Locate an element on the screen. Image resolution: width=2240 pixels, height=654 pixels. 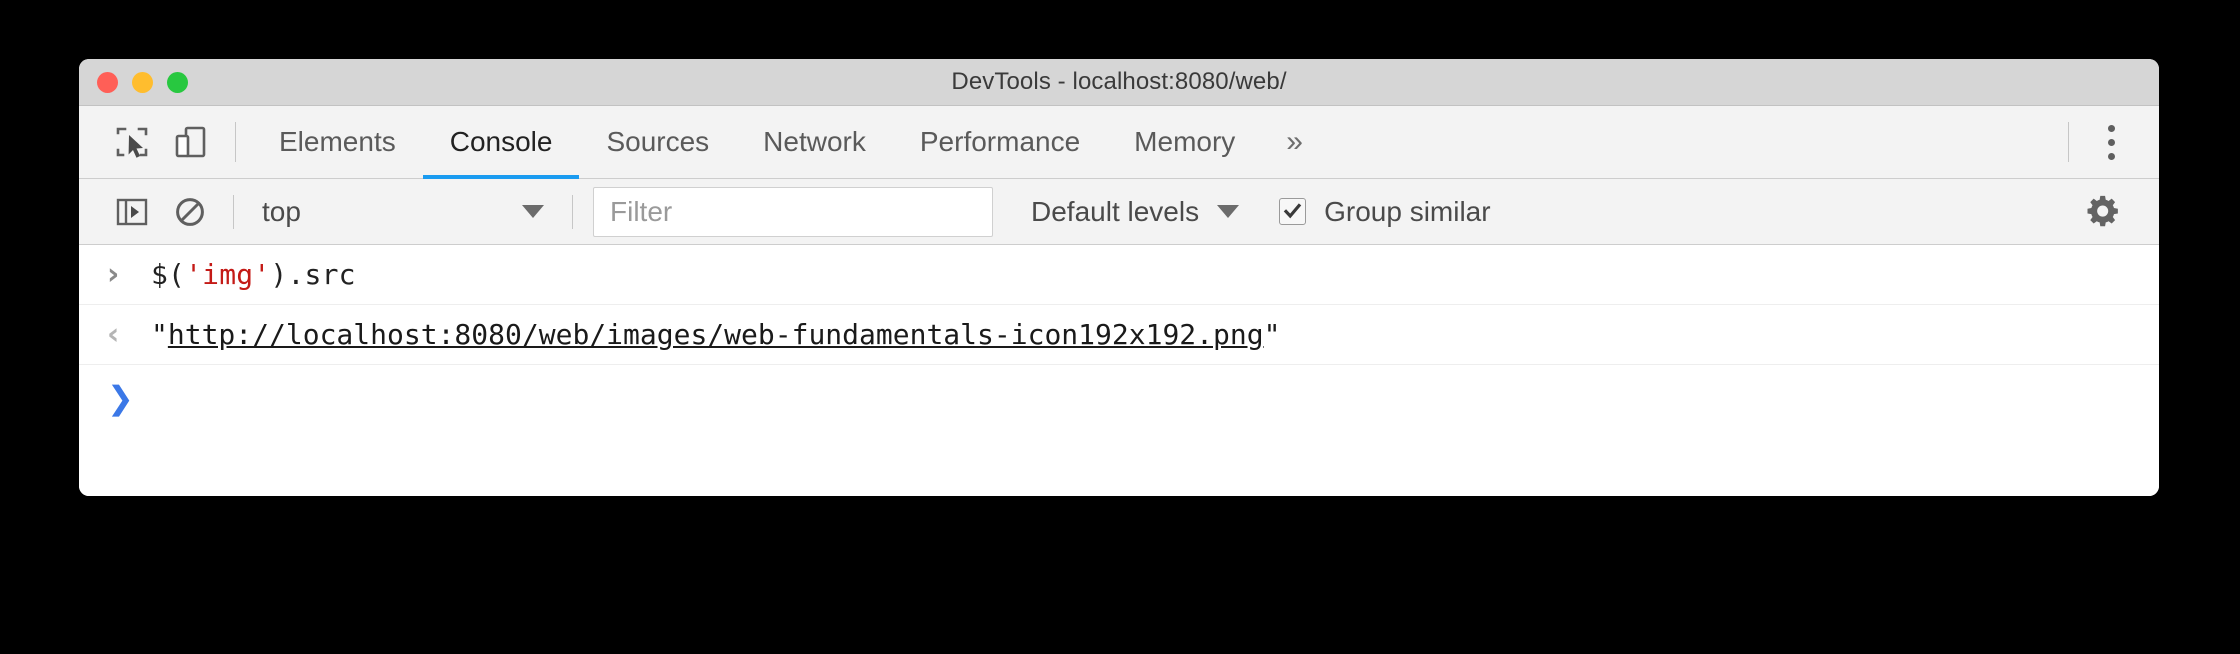
minimize-window-button is located at coordinates (142, 82).